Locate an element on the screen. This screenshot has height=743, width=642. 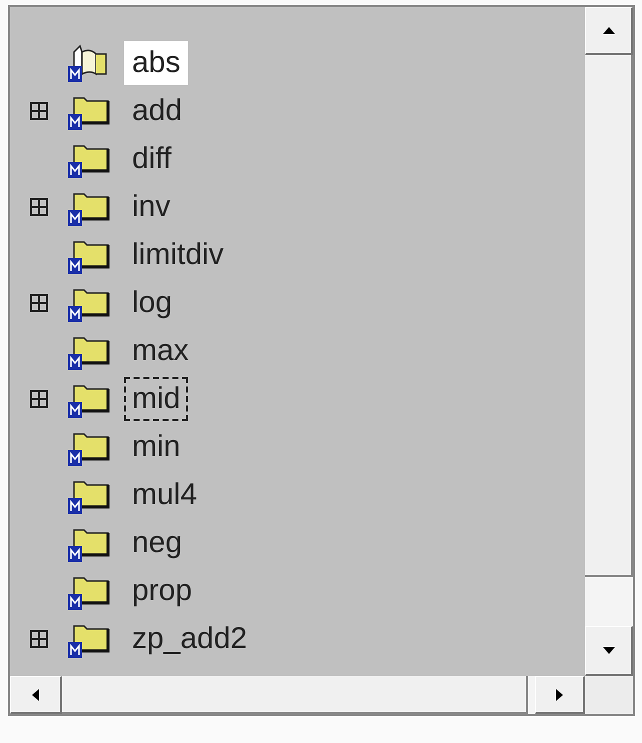
horizontal-scrollbar is located at coordinates (297, 695).